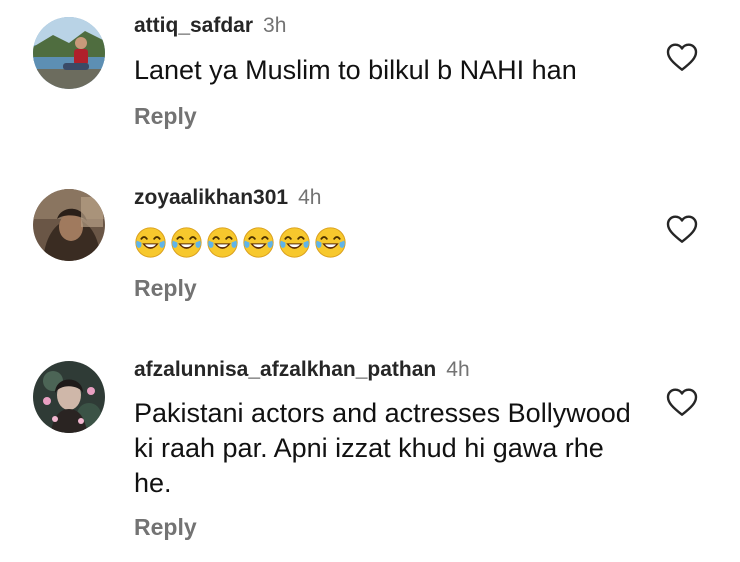 This screenshot has height=562, width=740. What do you see at coordinates (682, 402) in the screenshot?
I see `heart-icon` at bounding box center [682, 402].